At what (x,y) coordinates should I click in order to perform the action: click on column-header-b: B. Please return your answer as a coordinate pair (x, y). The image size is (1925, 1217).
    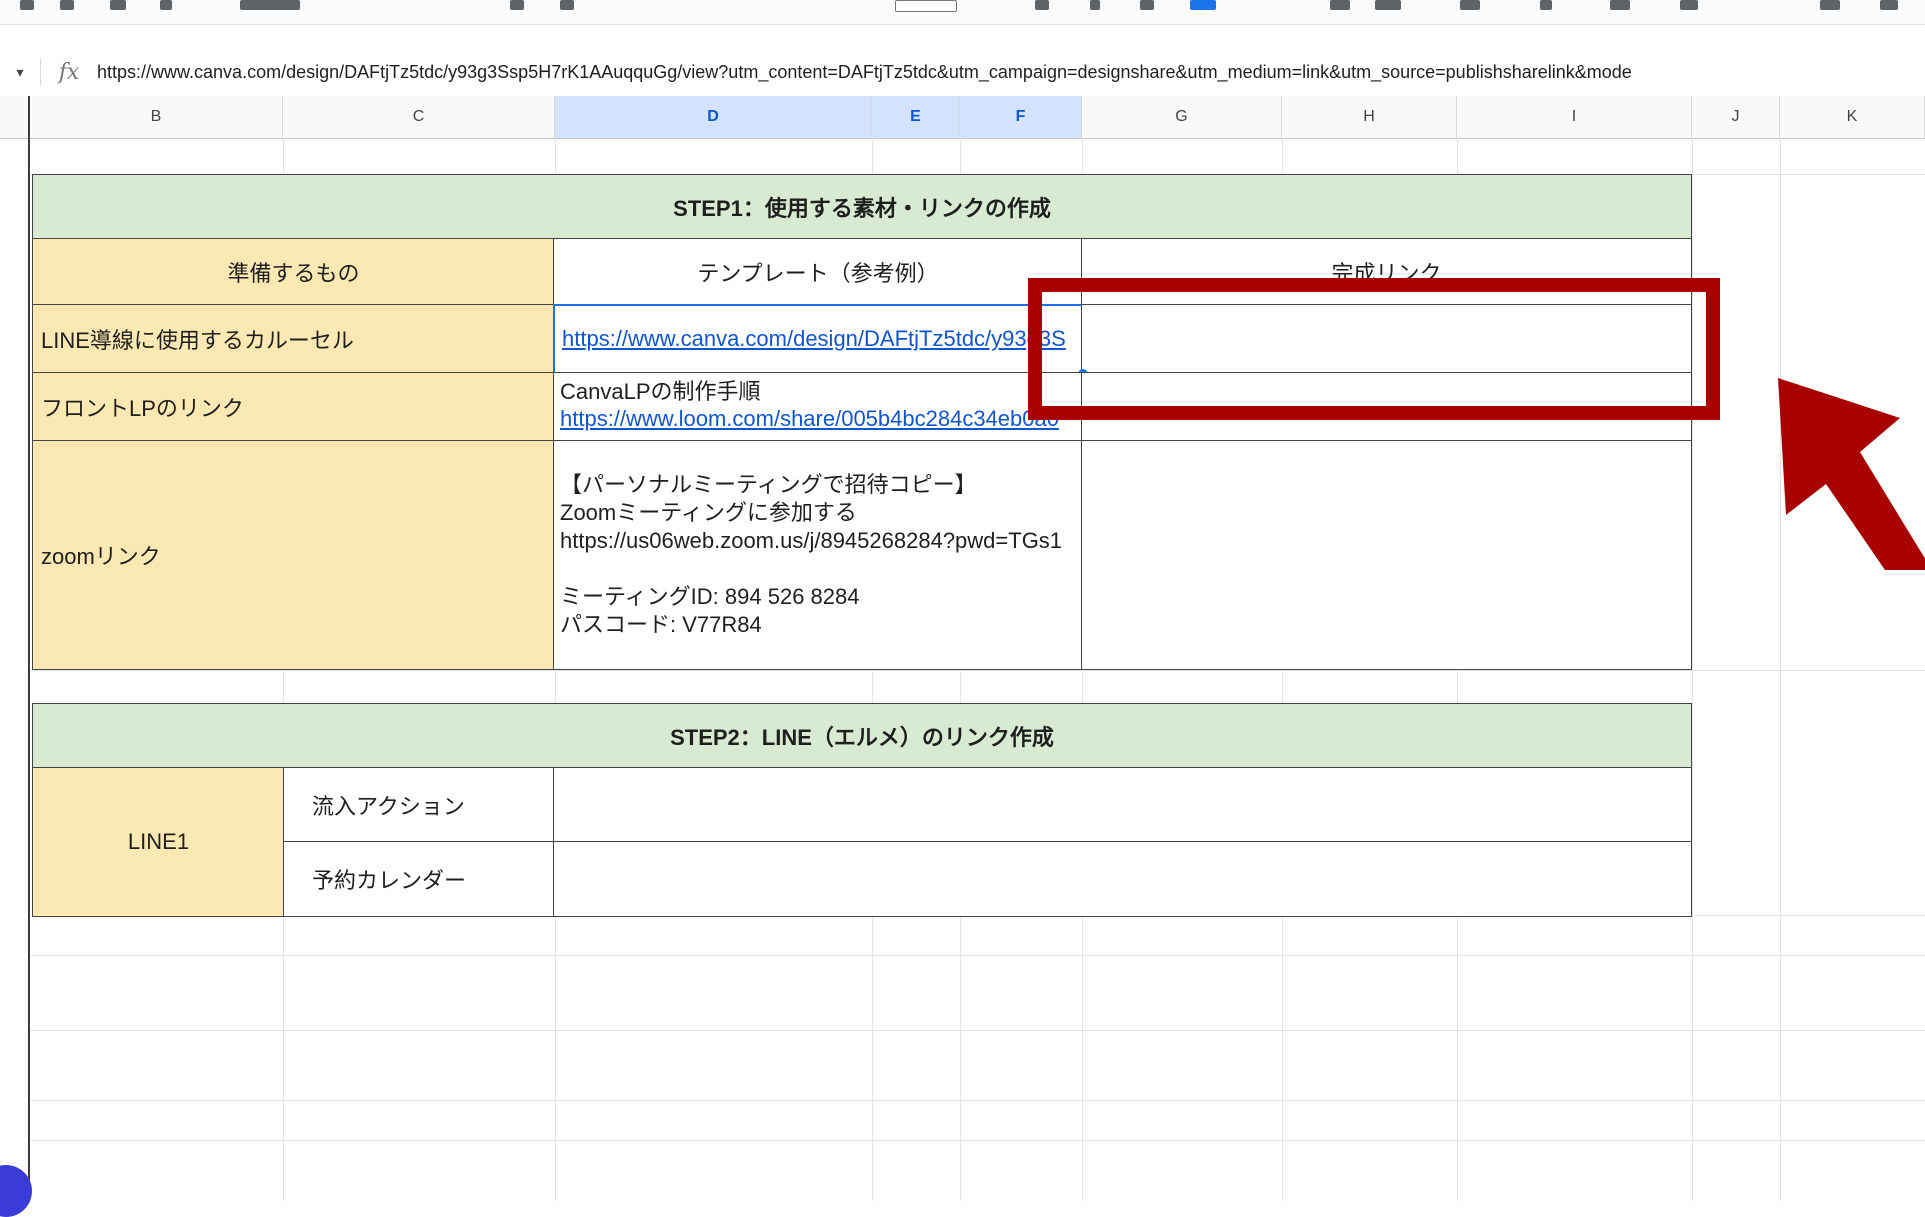
    Looking at the image, I should click on (156, 117).